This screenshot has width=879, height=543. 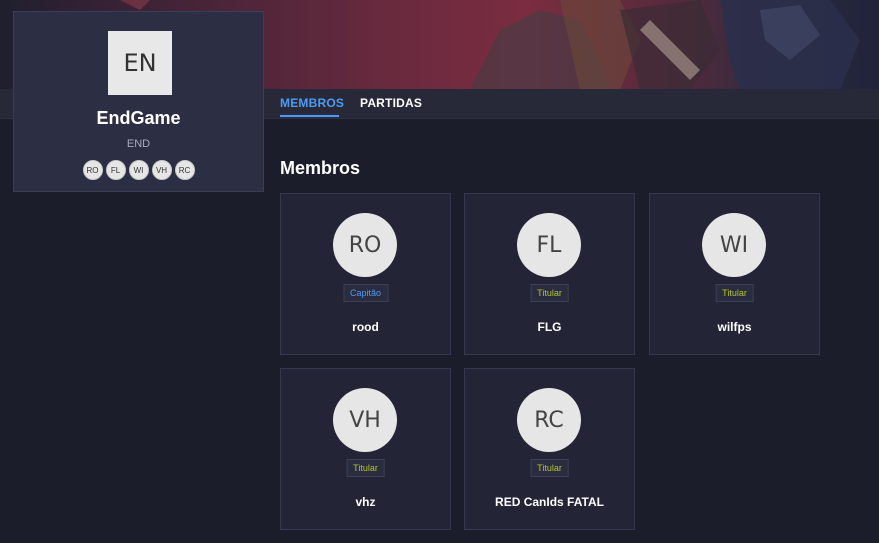 What do you see at coordinates (549, 420) in the screenshot?
I see `avatar: RC` at bounding box center [549, 420].